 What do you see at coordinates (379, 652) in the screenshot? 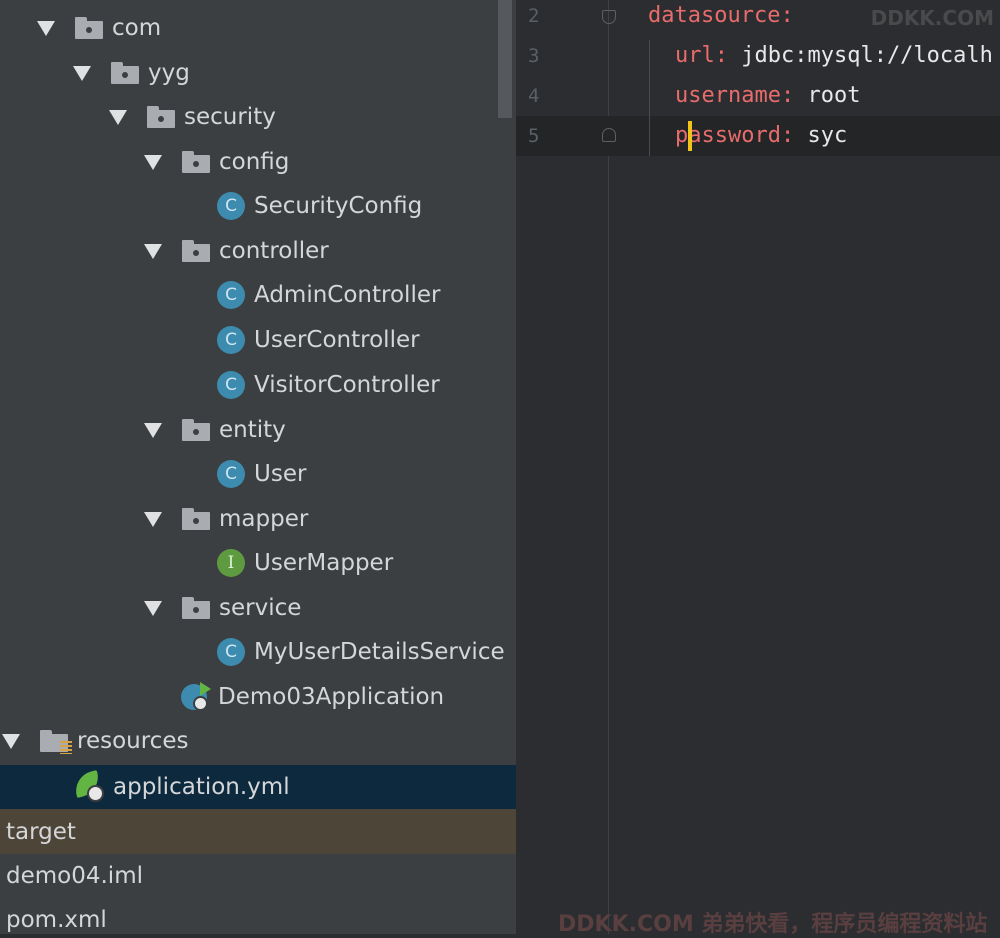
I see `tree-item-label: MyUserDetailsService` at bounding box center [379, 652].